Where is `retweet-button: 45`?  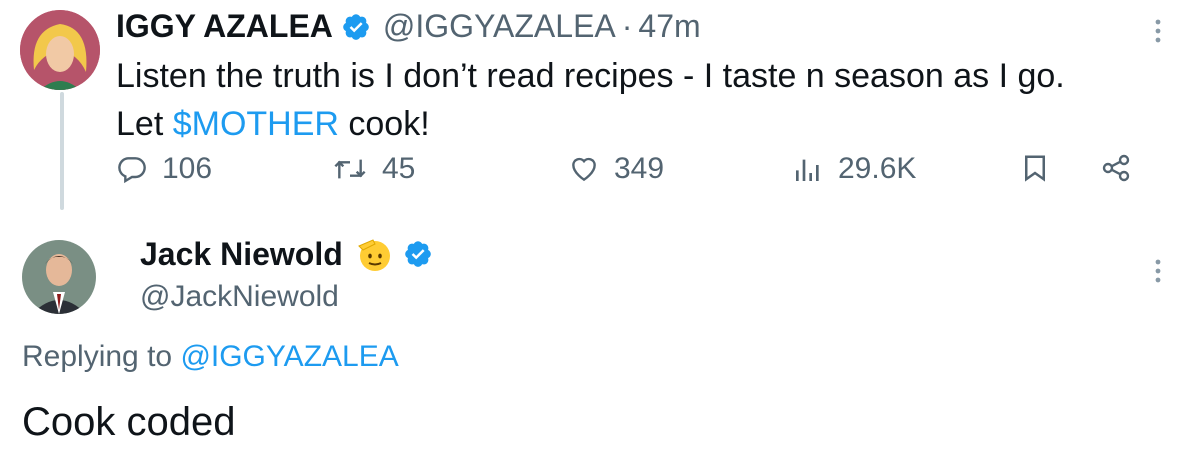 retweet-button: 45 is located at coordinates (373, 169).